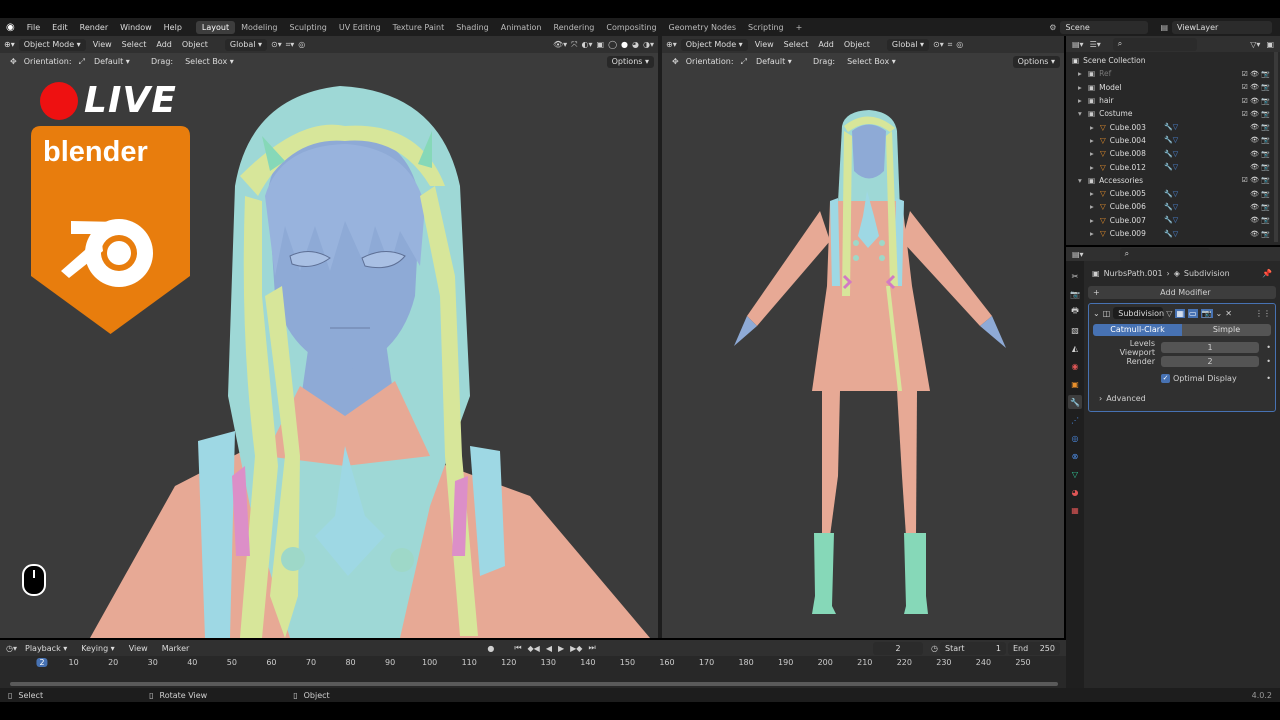 This screenshot has width=1280, height=720. Describe the element at coordinates (1210, 361) in the screenshot. I see `render-levels-field: 2` at that location.